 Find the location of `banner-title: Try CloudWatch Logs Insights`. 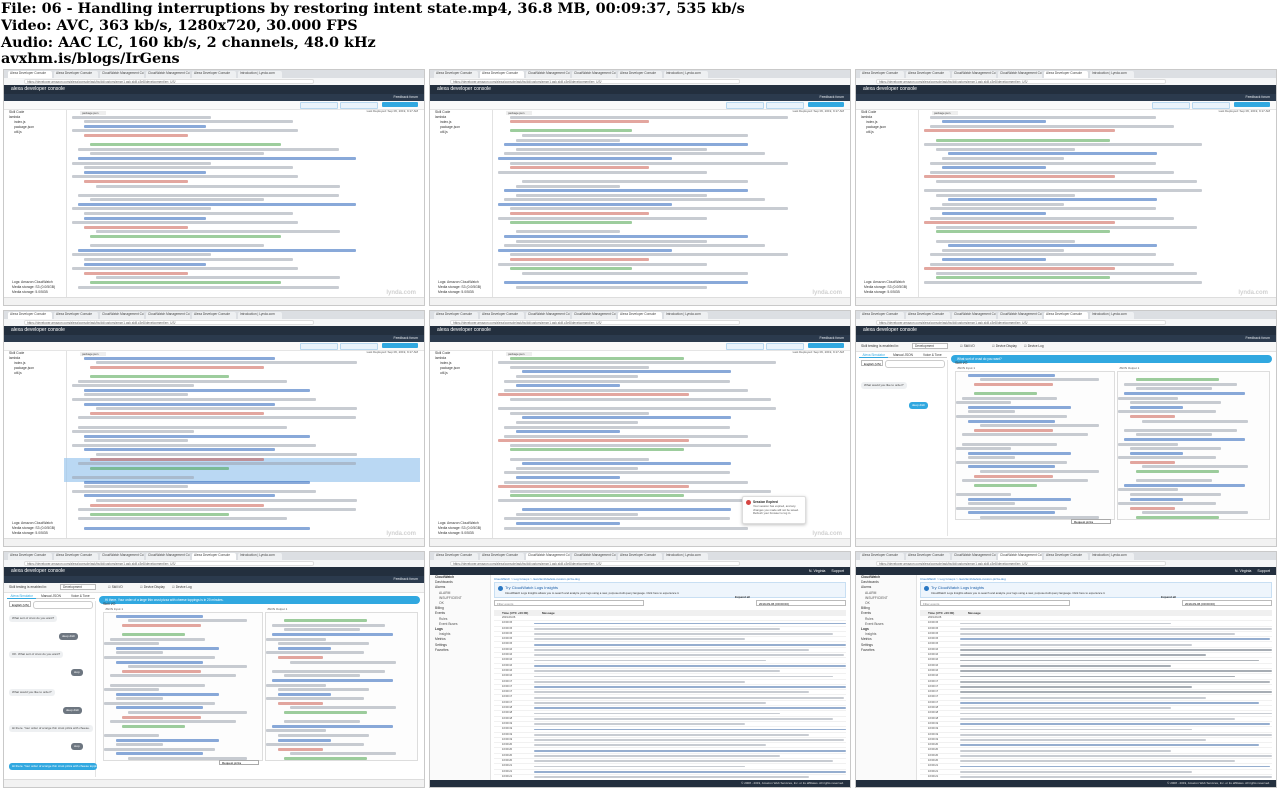

banner-title: Try CloudWatch Logs Insights is located at coordinates (531, 587).